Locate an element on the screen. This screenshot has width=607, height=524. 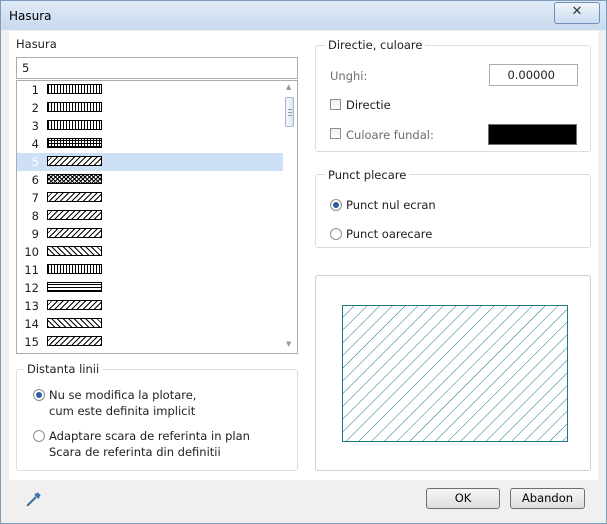
scroll-down-icon: ▼ is located at coordinates (288, 344).